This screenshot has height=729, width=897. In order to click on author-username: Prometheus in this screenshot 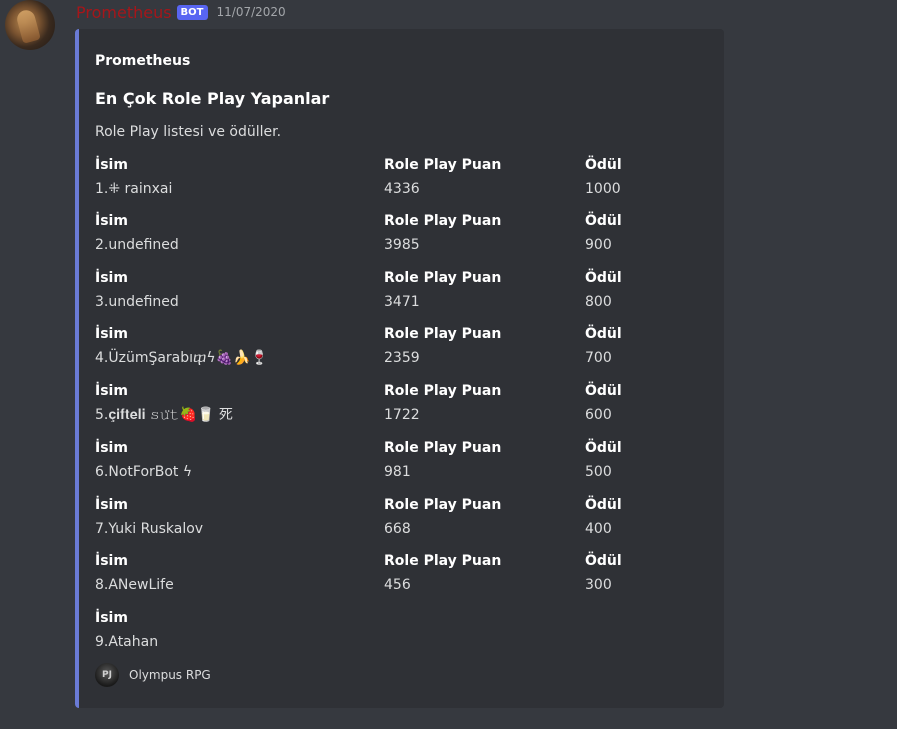, I will do `click(124, 12)`.